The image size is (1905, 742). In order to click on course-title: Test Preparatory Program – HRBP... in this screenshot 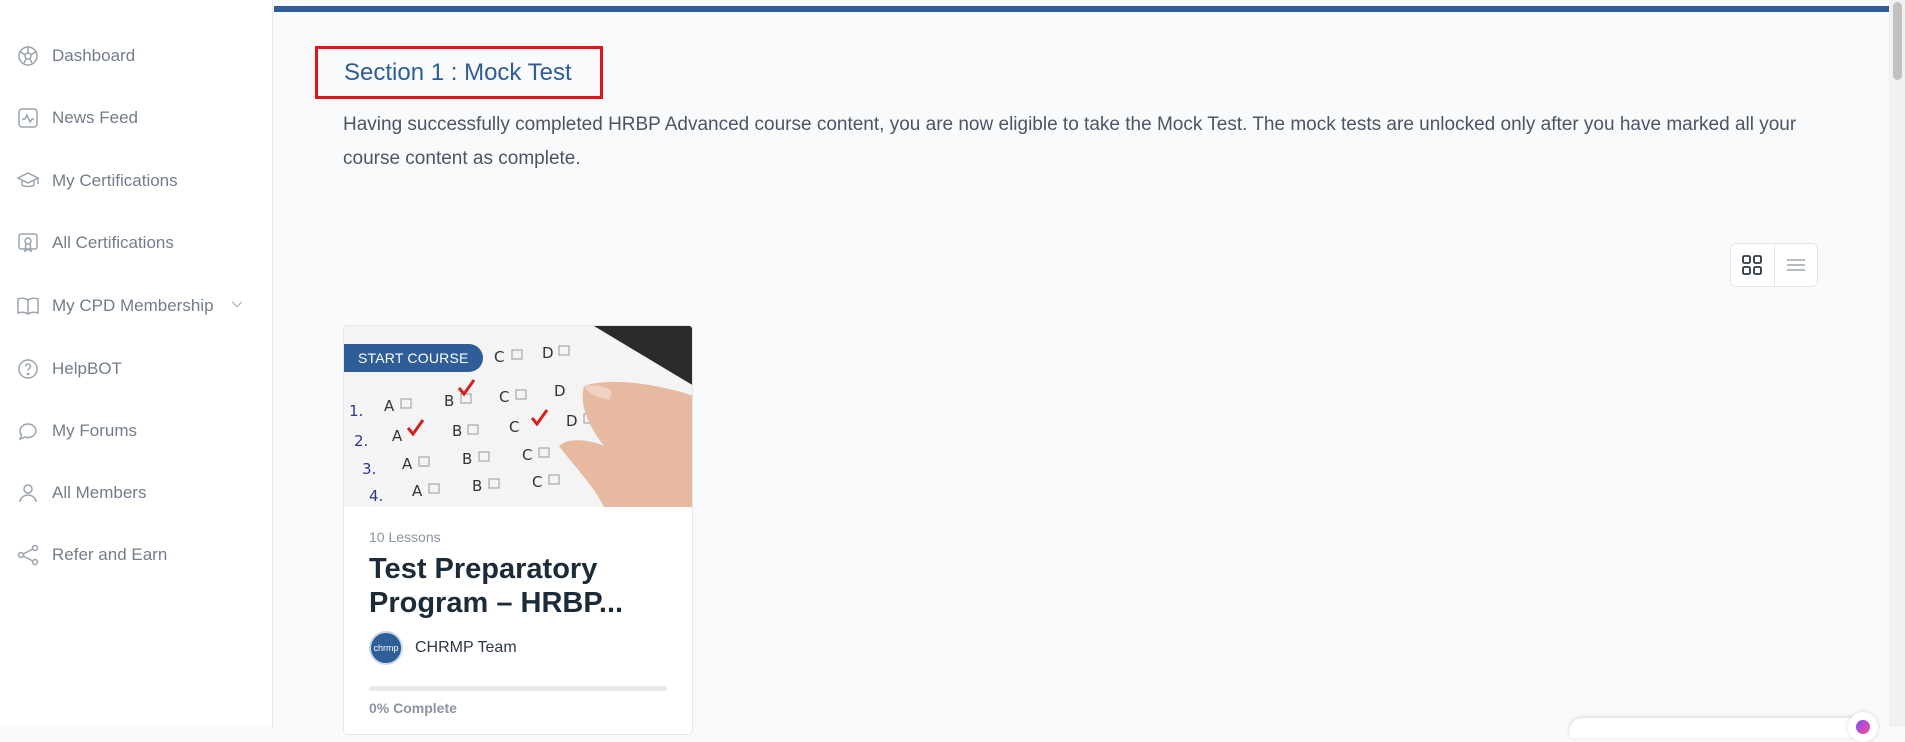, I will do `click(524, 586)`.